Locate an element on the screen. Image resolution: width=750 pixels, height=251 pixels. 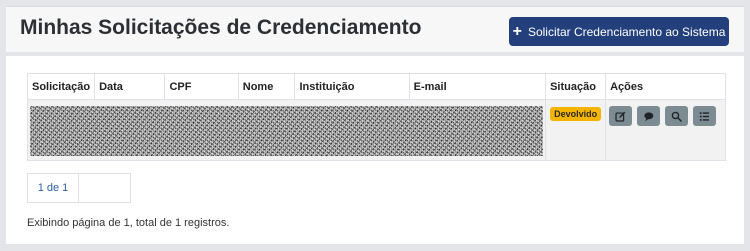
column-header-email: E-mail is located at coordinates (477, 86).